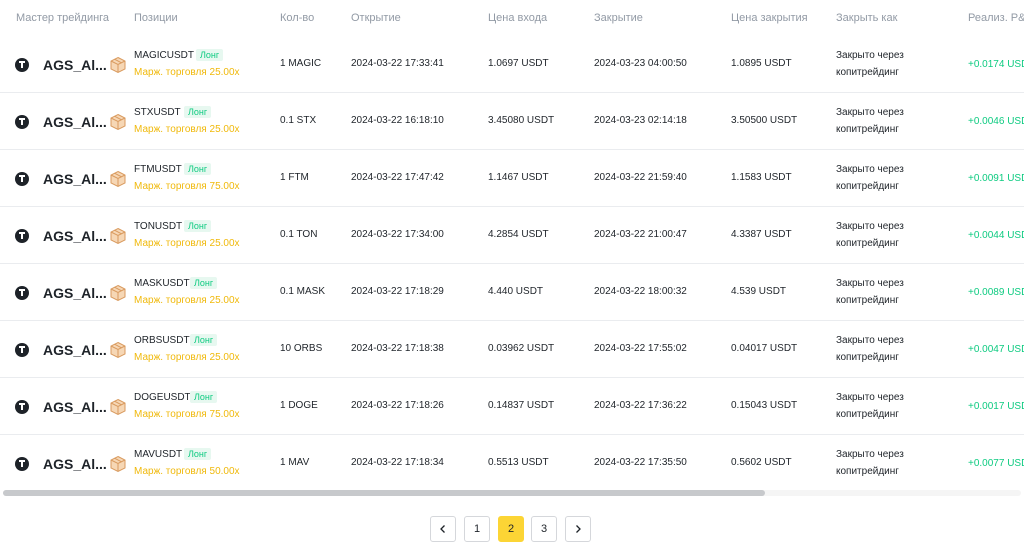  What do you see at coordinates (158, 169) in the screenshot?
I see `symbol: FTMUSDT` at bounding box center [158, 169].